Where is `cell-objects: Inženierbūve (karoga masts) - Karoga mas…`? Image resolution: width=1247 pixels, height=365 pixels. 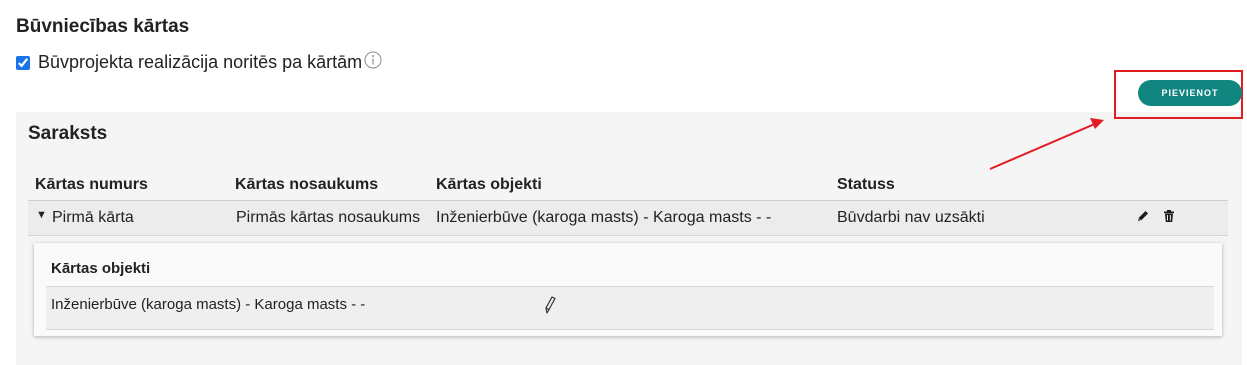
cell-objects: Inženierbūve (karoga masts) - Karoga mas… is located at coordinates (604, 217).